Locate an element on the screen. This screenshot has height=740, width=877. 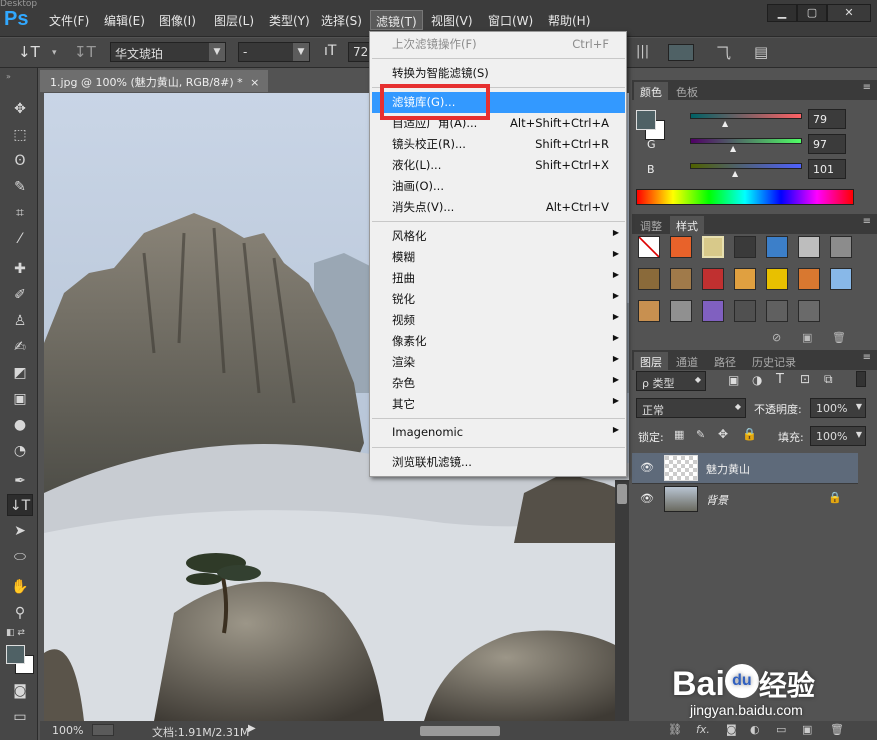
tab-swatches: 色板 is located at coordinates (687, 91).